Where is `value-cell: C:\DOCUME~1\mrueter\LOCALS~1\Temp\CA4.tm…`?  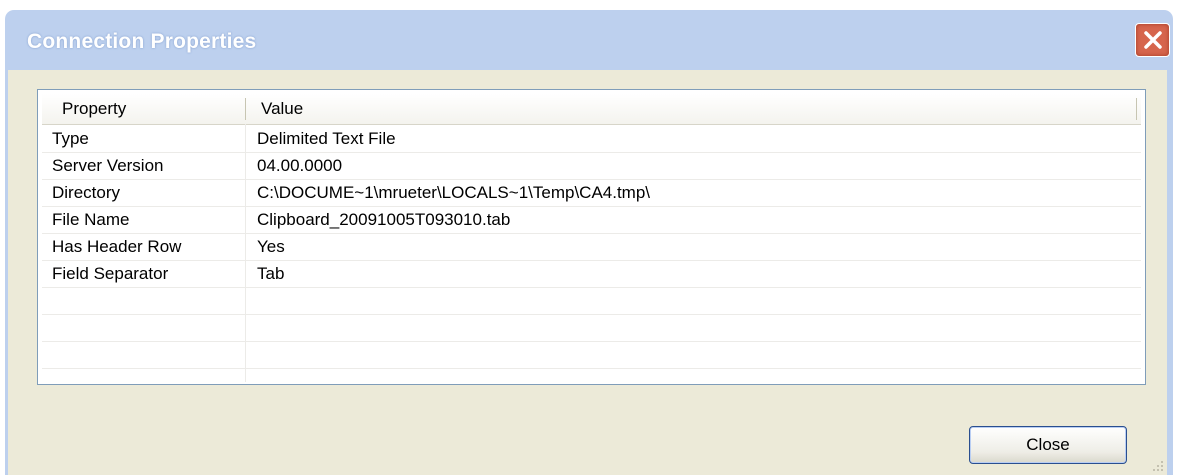
value-cell: C:\DOCUME~1\mrueter\LOCALS~1\Temp\CA4.tm… is located at coordinates (454, 192).